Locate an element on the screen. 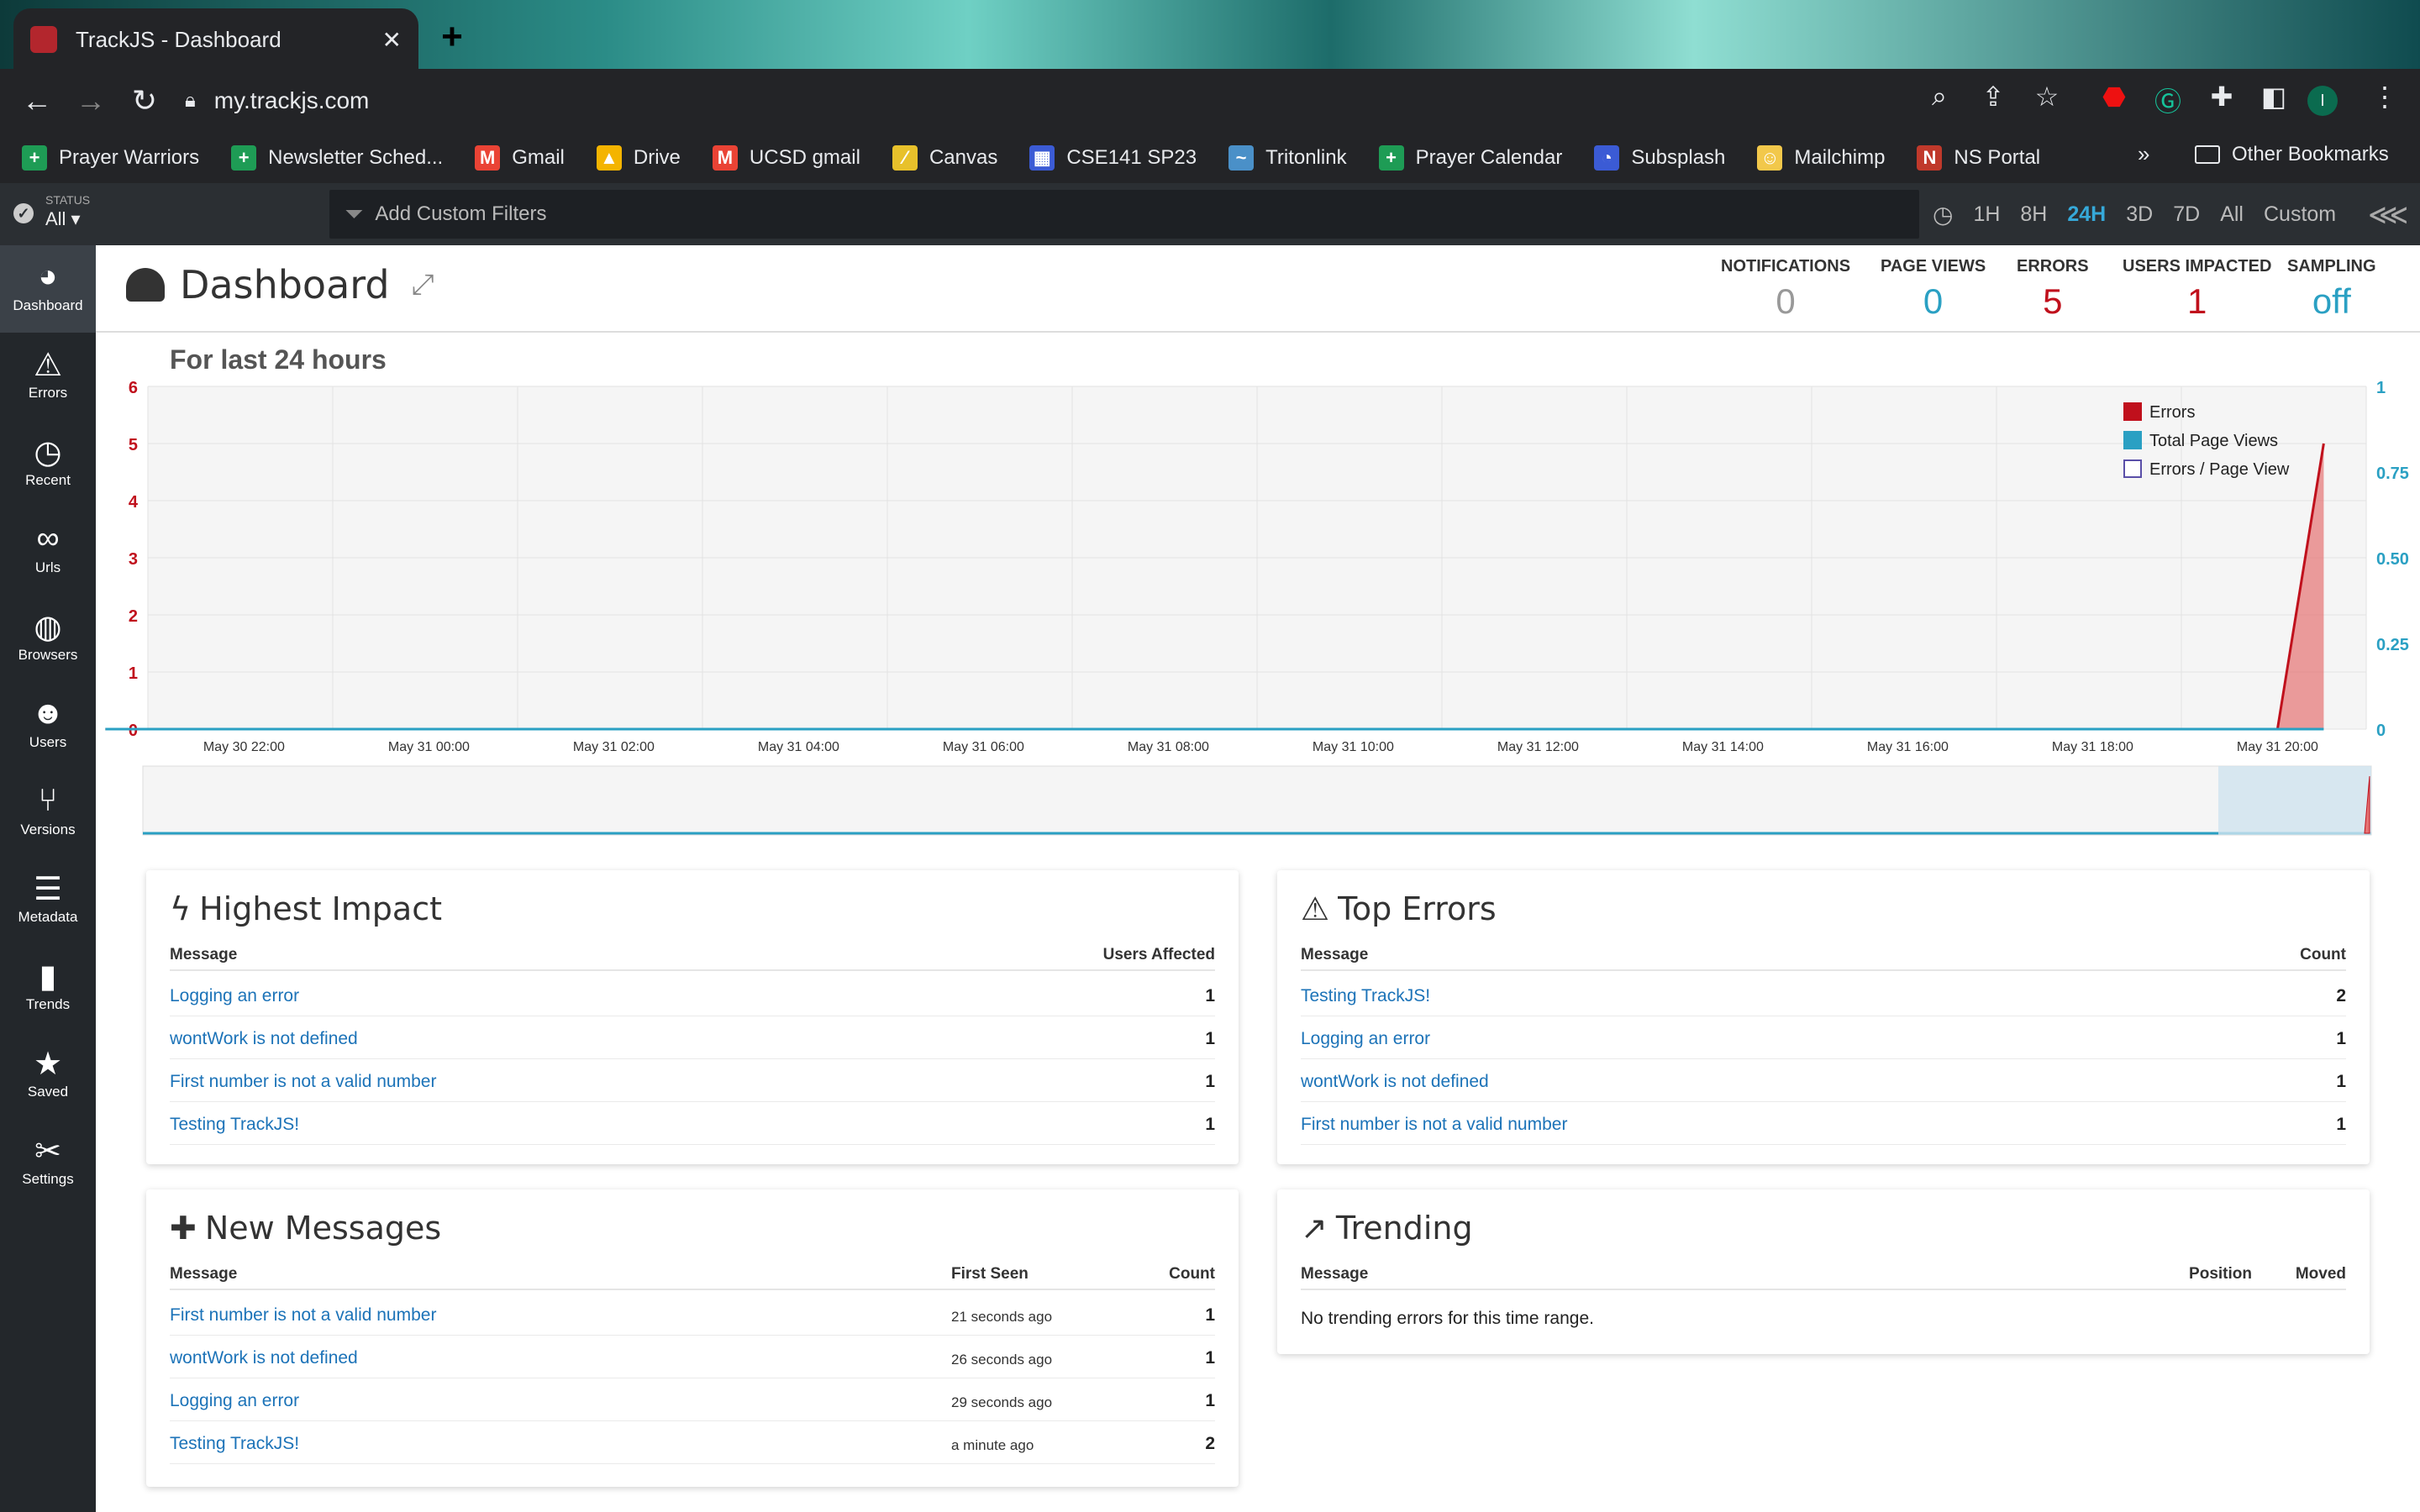 This screenshot has height=1512, width=2420. sidebar-item-recent: ◷ Recent is located at coordinates (48, 463).